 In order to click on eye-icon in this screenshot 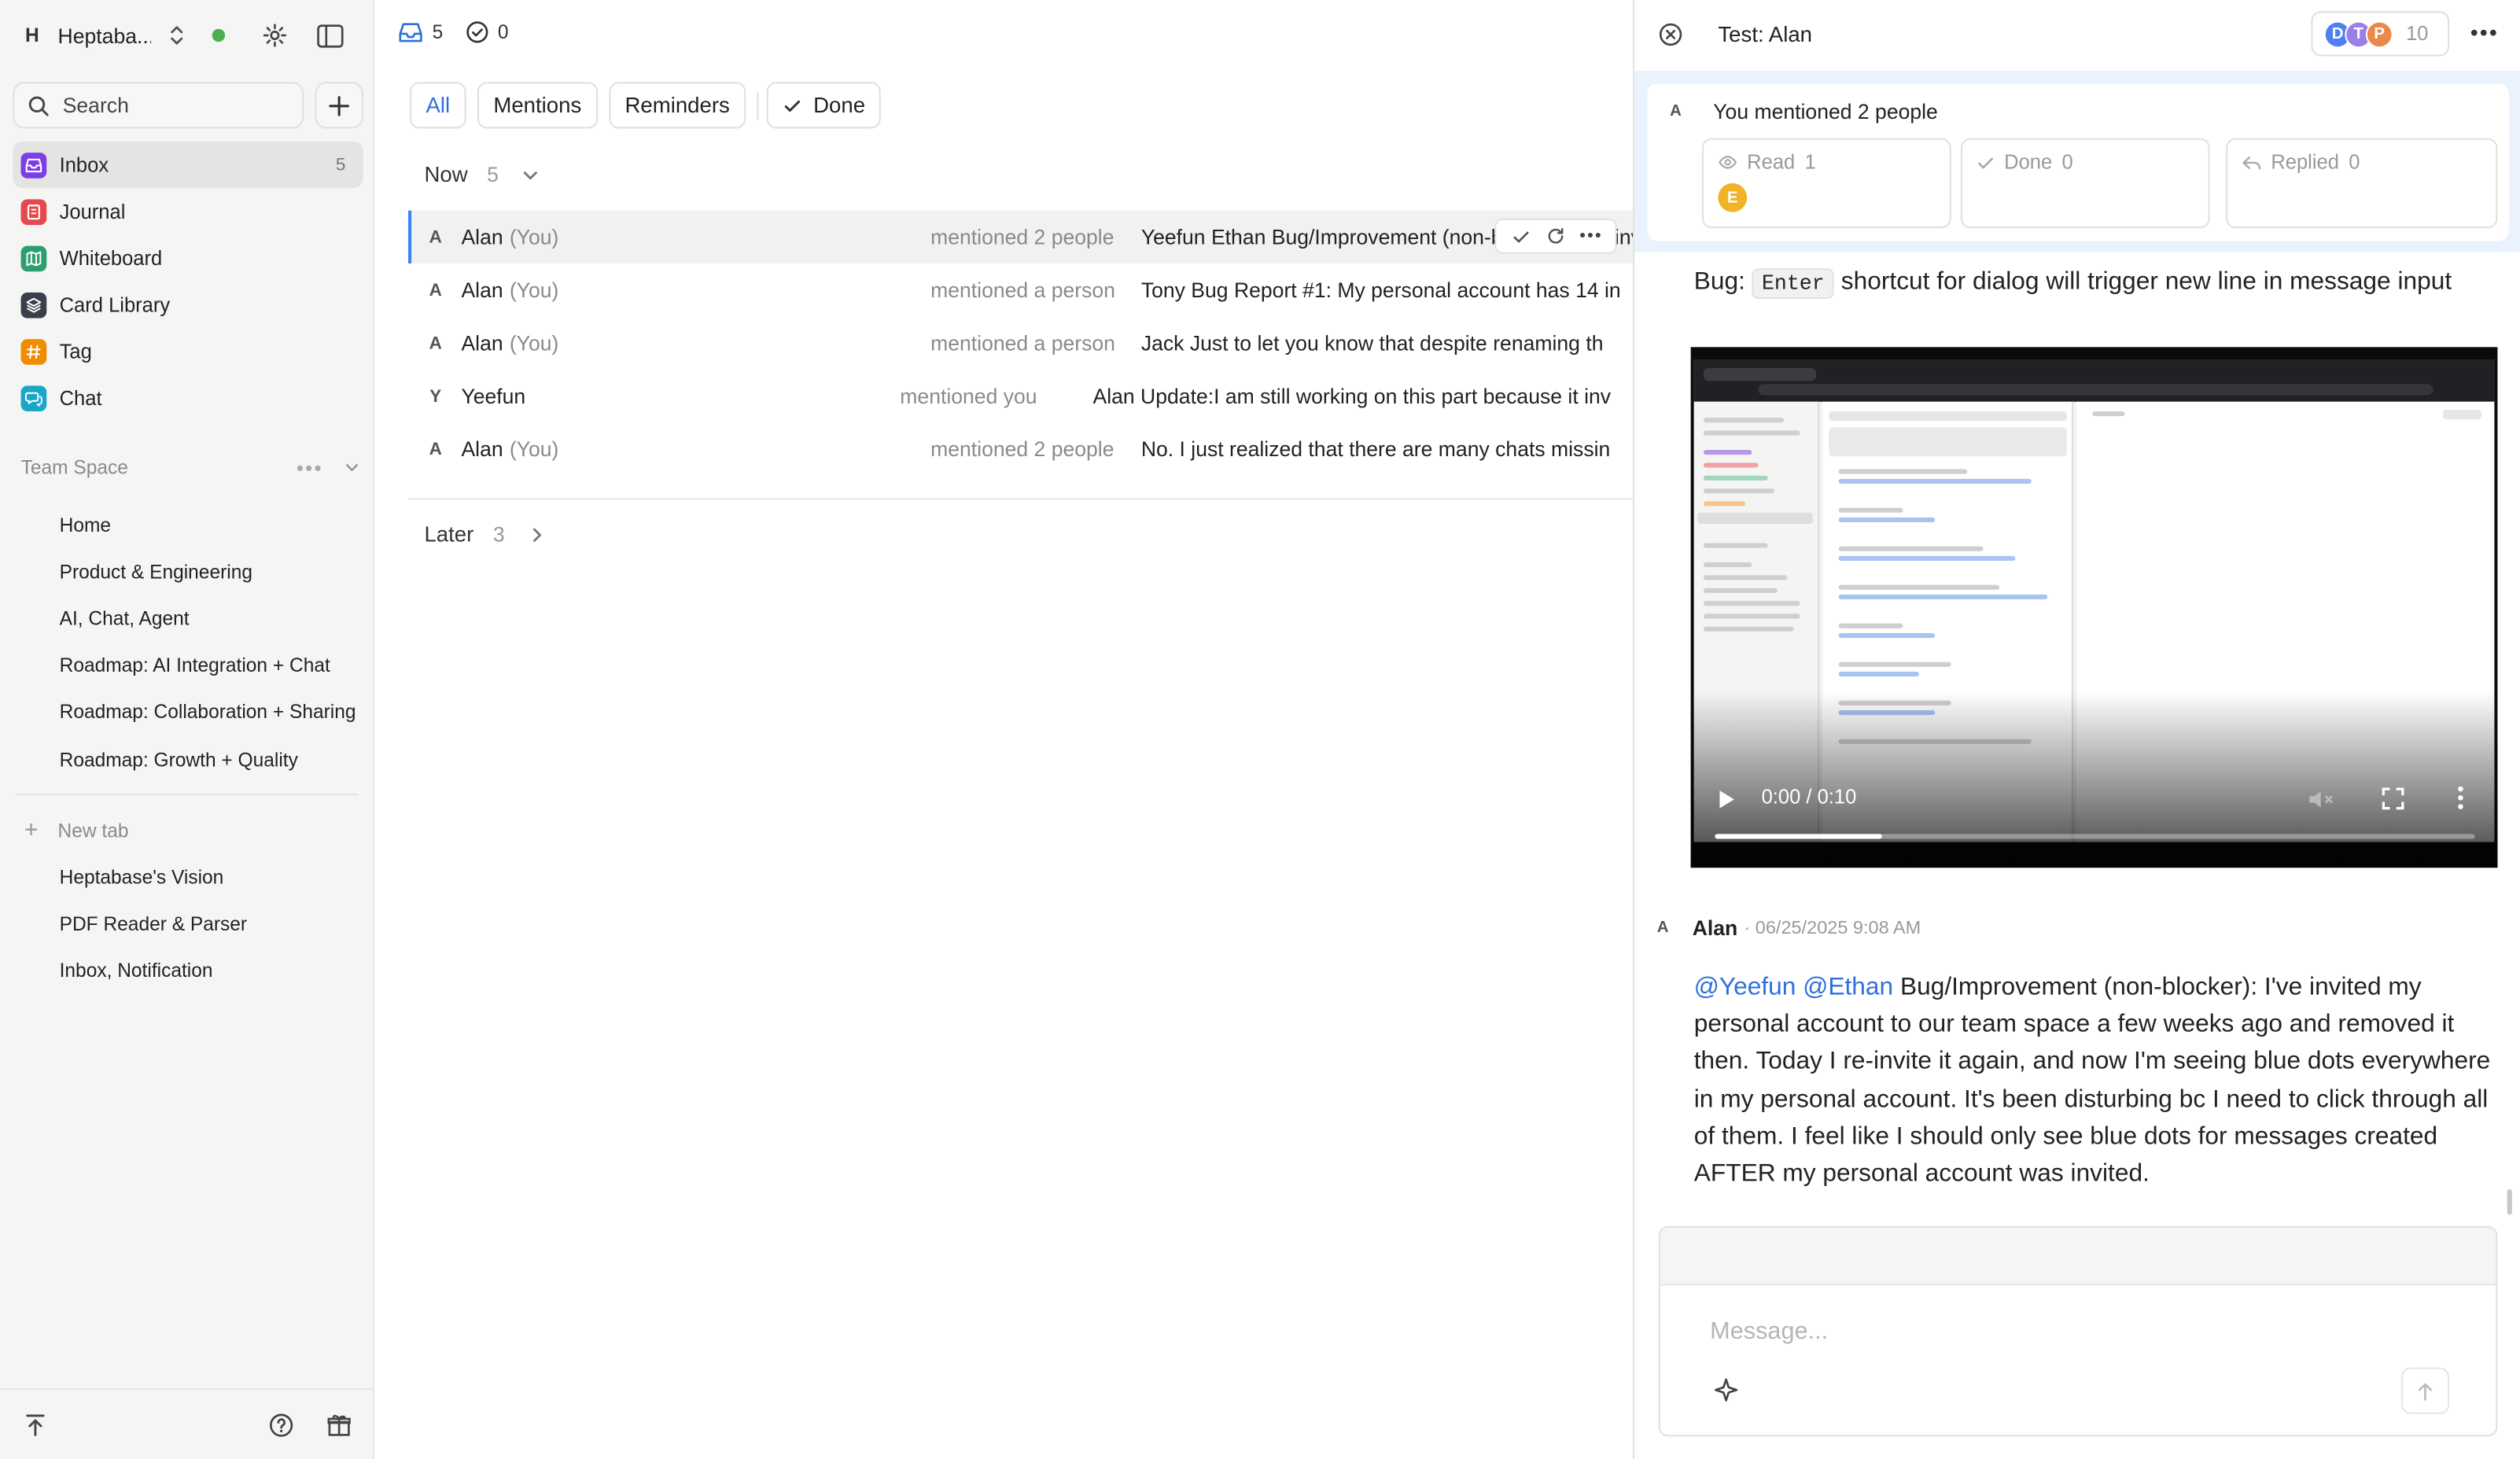, I will do `click(1728, 162)`.